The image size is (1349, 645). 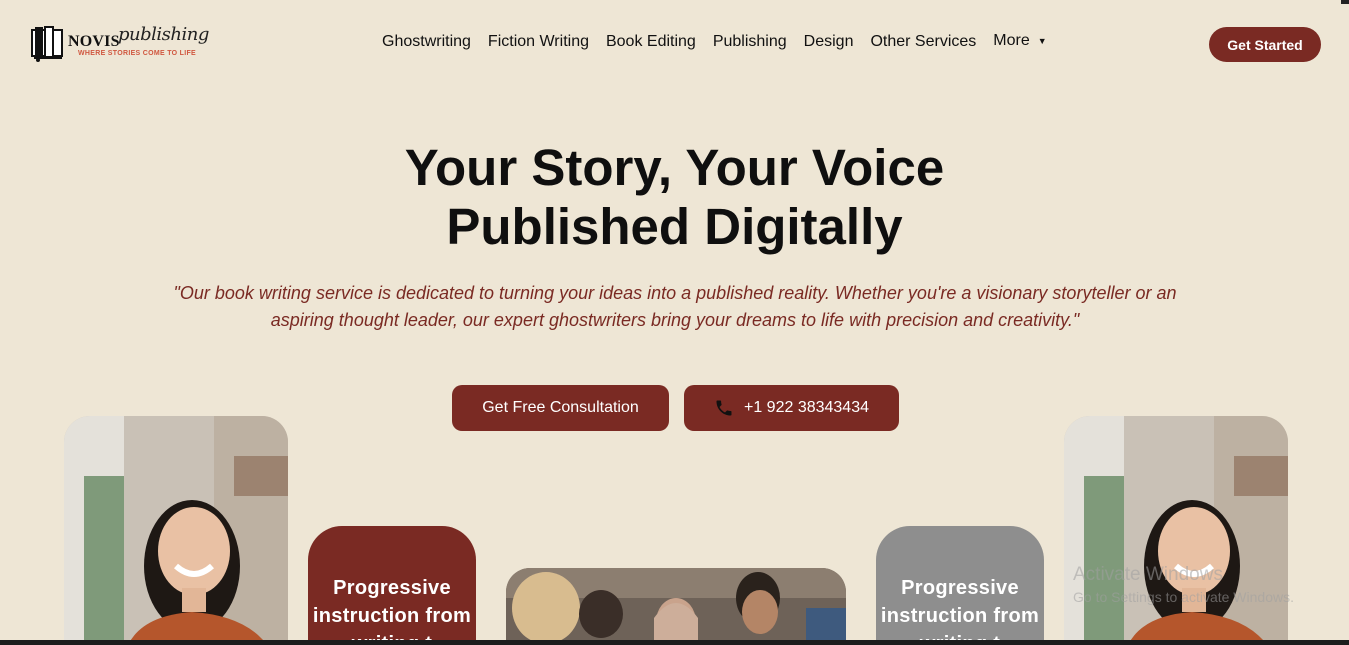 What do you see at coordinates (538, 42) in the screenshot?
I see `nav-item-fiction-writing: Fiction Writing` at bounding box center [538, 42].